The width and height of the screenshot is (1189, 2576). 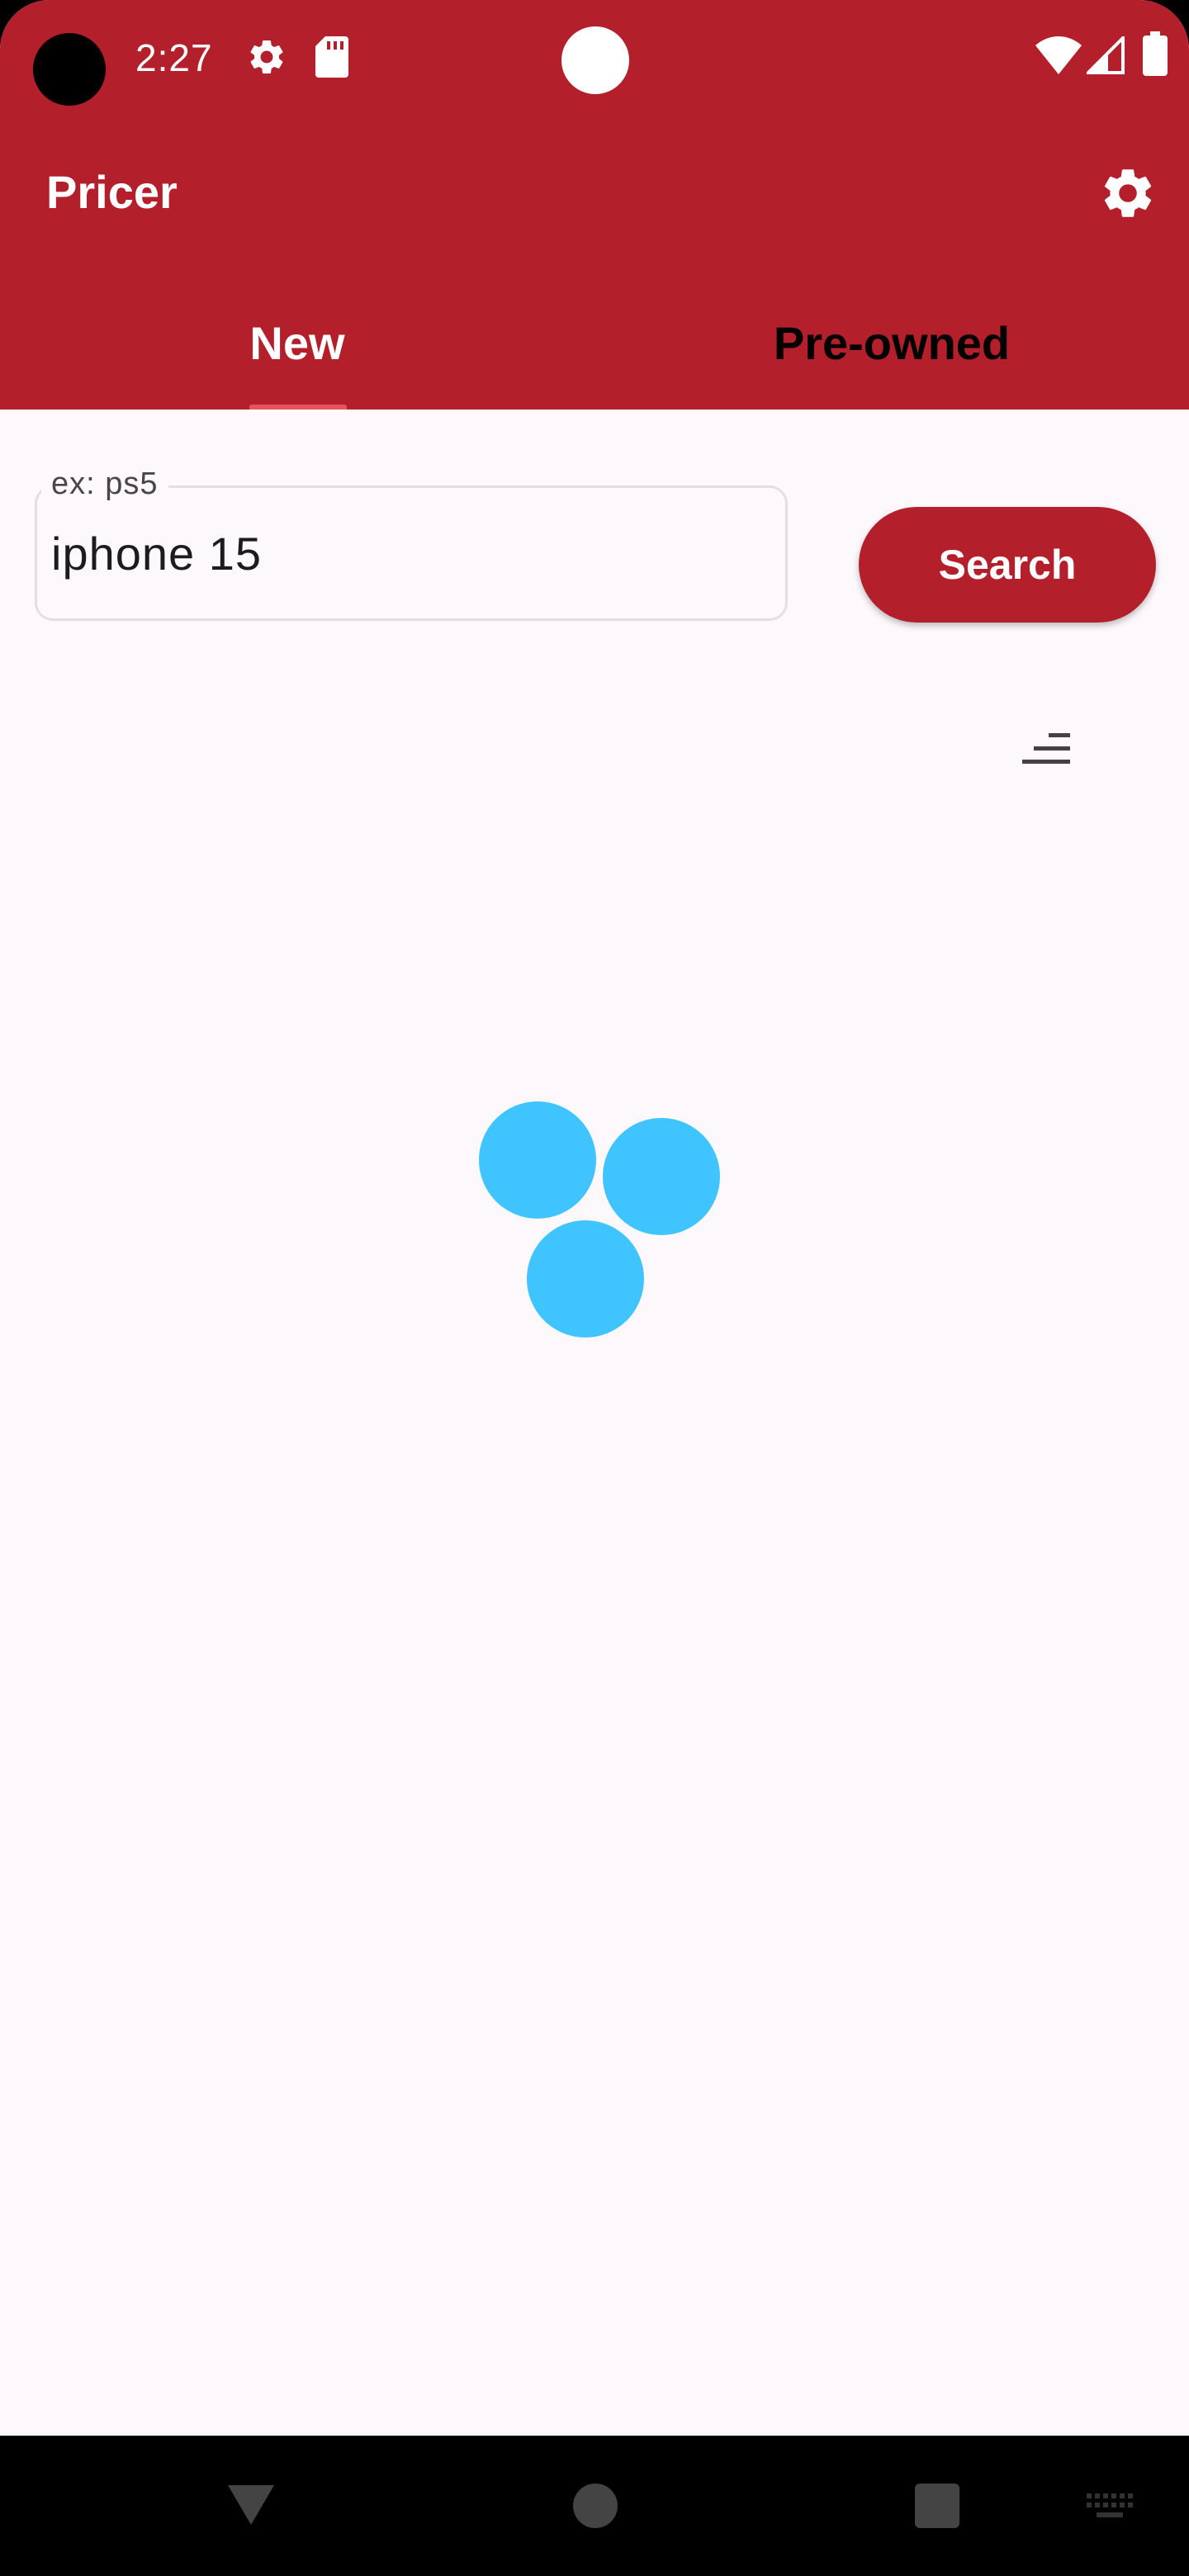 What do you see at coordinates (1050, 748) in the screenshot?
I see `sort-icon` at bounding box center [1050, 748].